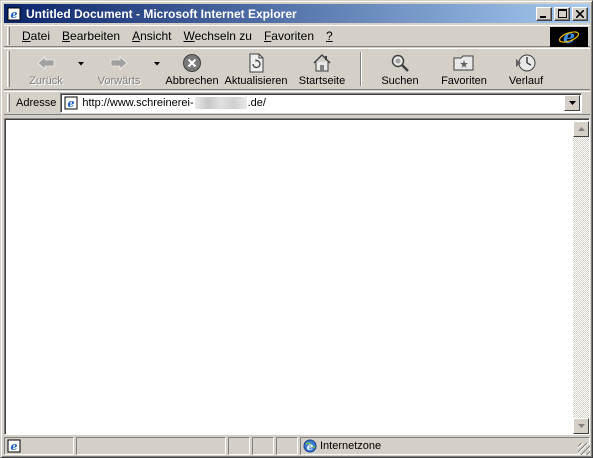 Image resolution: width=593 pixels, height=458 pixels. I want to click on url-redacted, so click(220, 103).